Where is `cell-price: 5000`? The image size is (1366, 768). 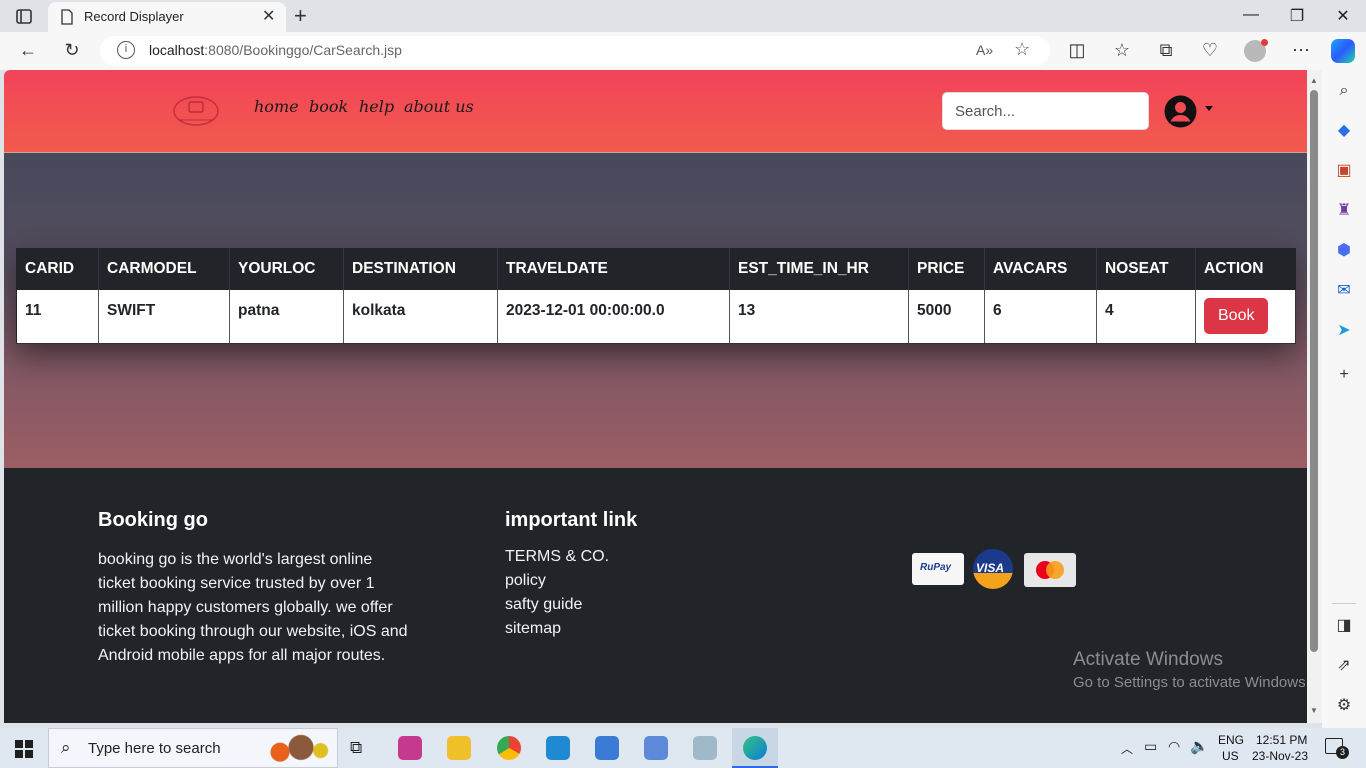
cell-price: 5000 is located at coordinates (946, 317).